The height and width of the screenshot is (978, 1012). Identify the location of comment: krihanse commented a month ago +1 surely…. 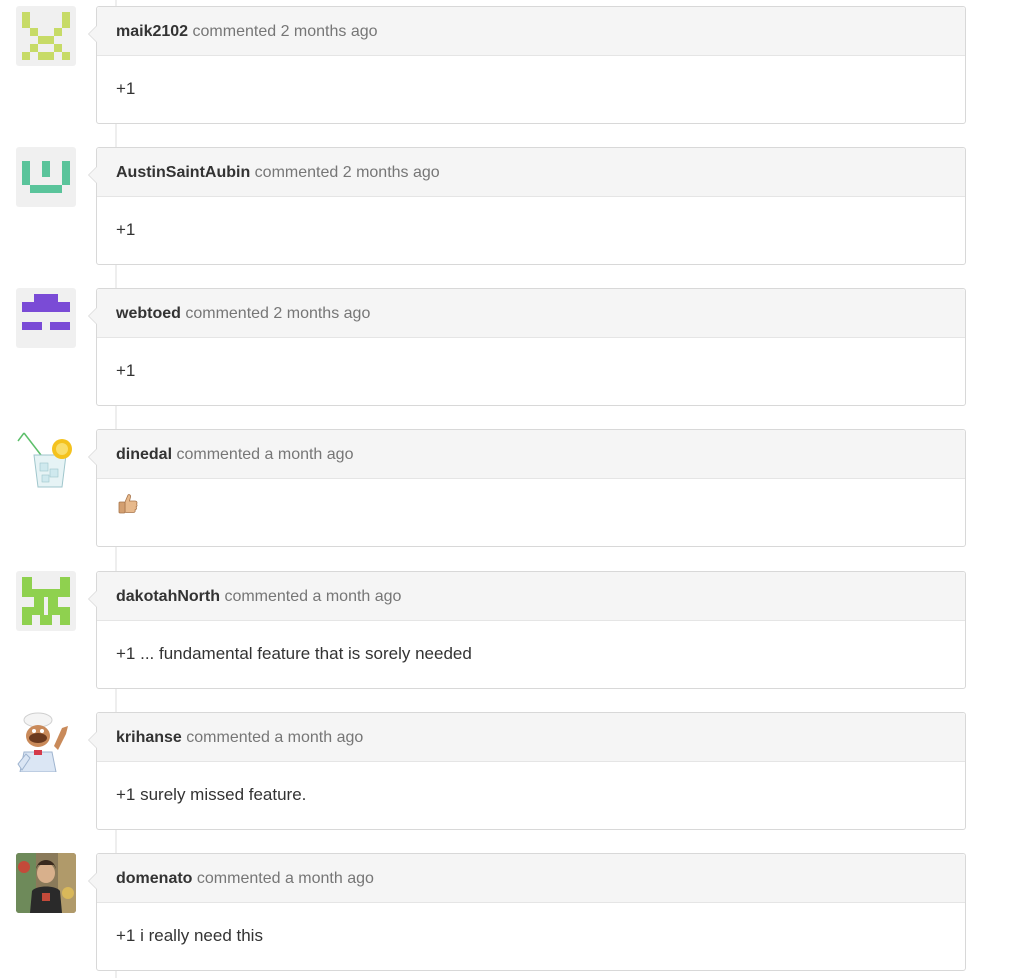
(506, 768).